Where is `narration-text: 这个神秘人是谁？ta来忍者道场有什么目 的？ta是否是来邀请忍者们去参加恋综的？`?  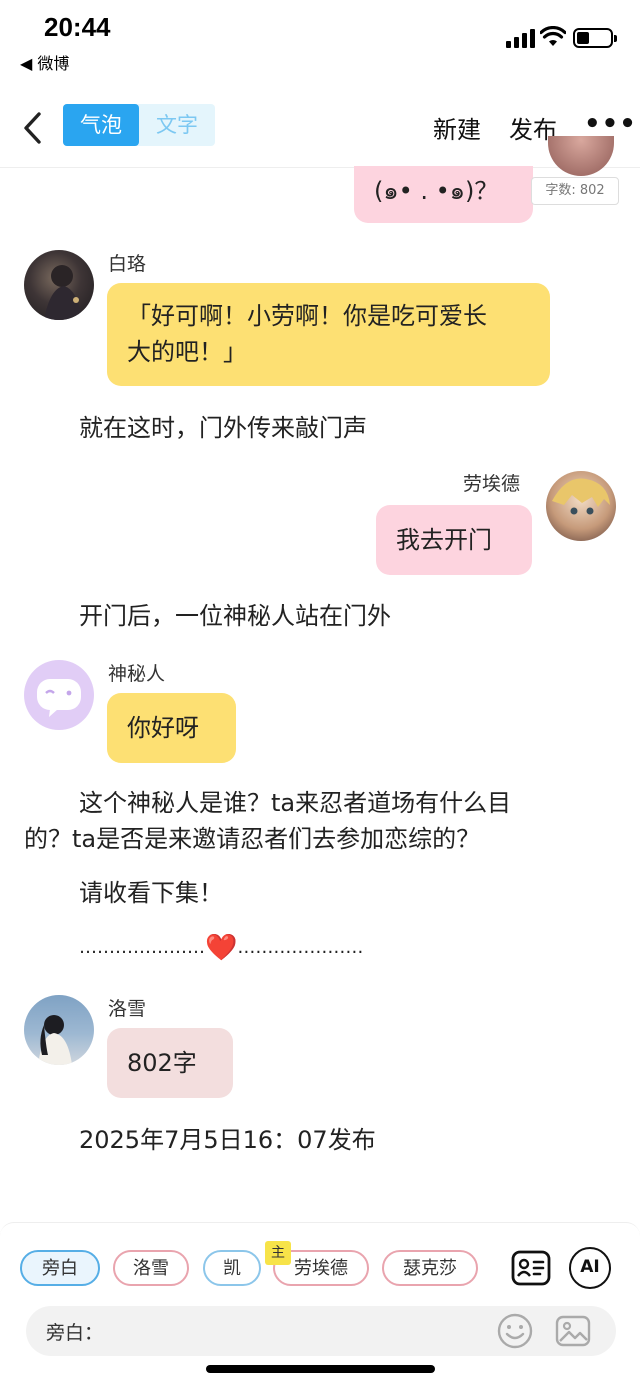 narration-text: 这个神秘人是谁？ta来忍者道场有什么目 的？ta是否是来邀请忍者们去参加恋综的？ is located at coordinates (314, 821).